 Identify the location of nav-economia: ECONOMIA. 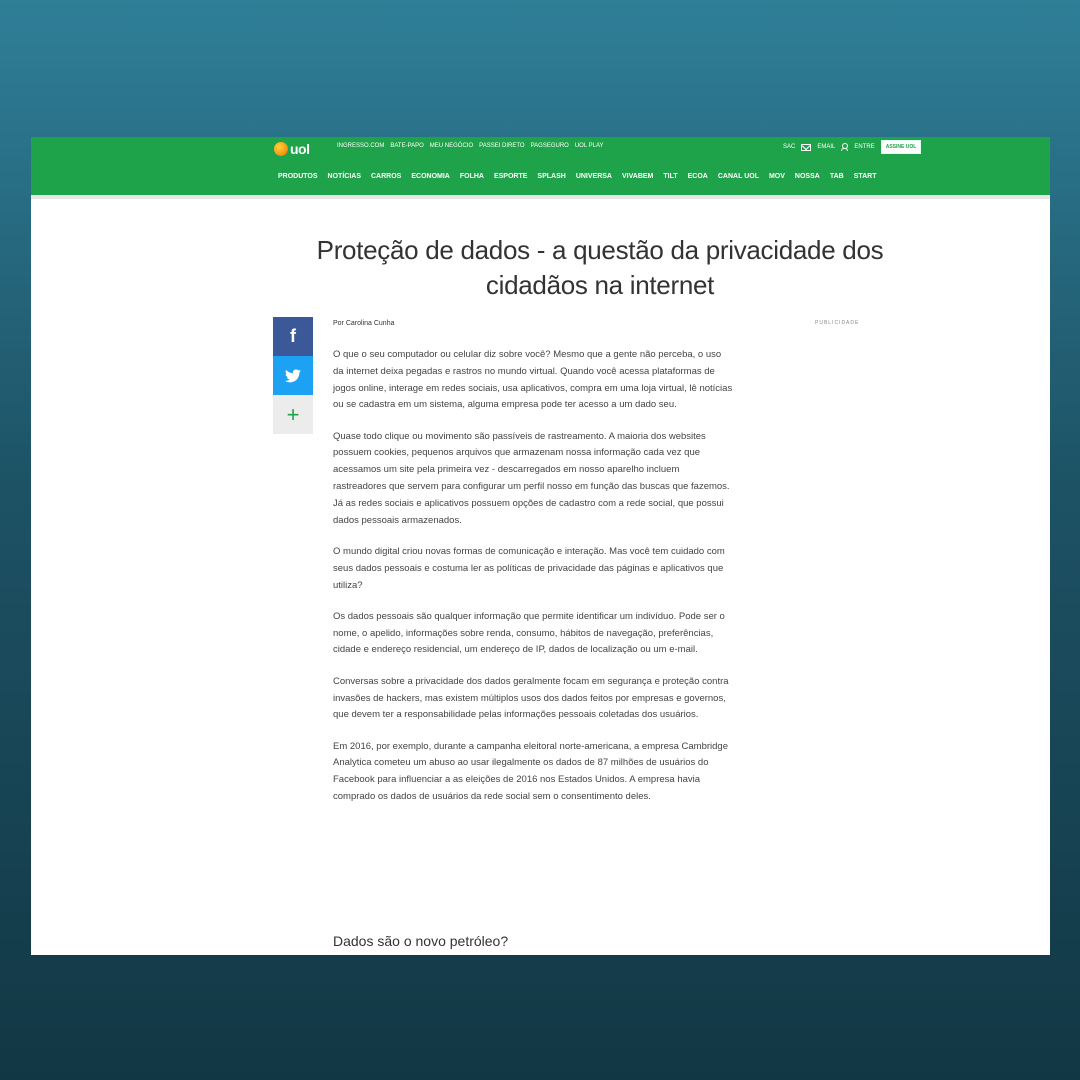
(430, 176).